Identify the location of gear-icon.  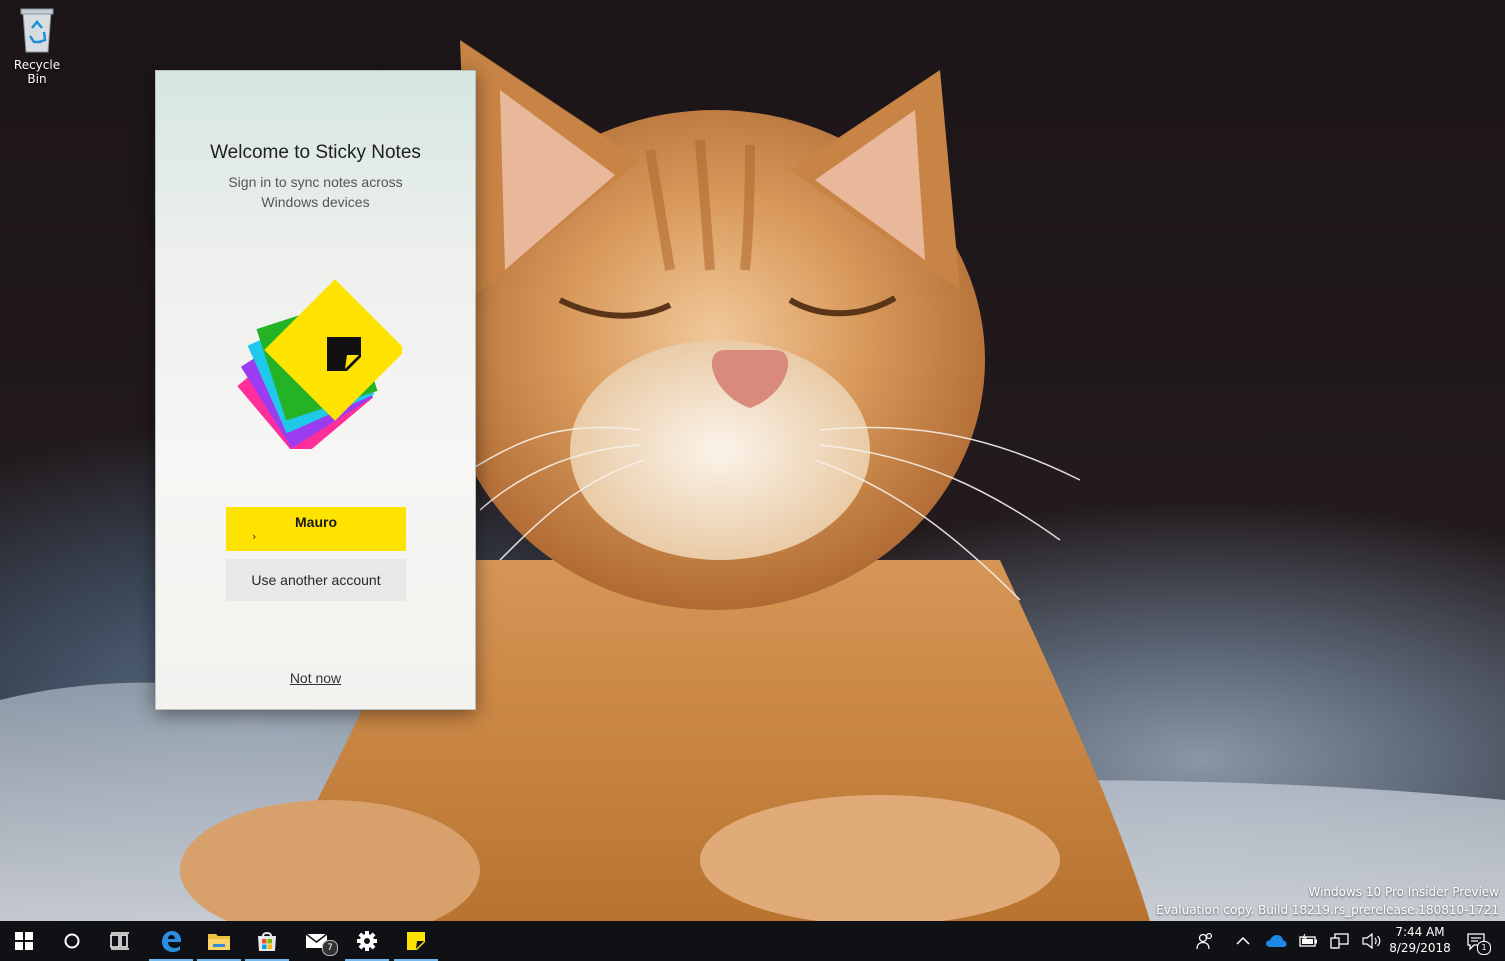
(367, 941).